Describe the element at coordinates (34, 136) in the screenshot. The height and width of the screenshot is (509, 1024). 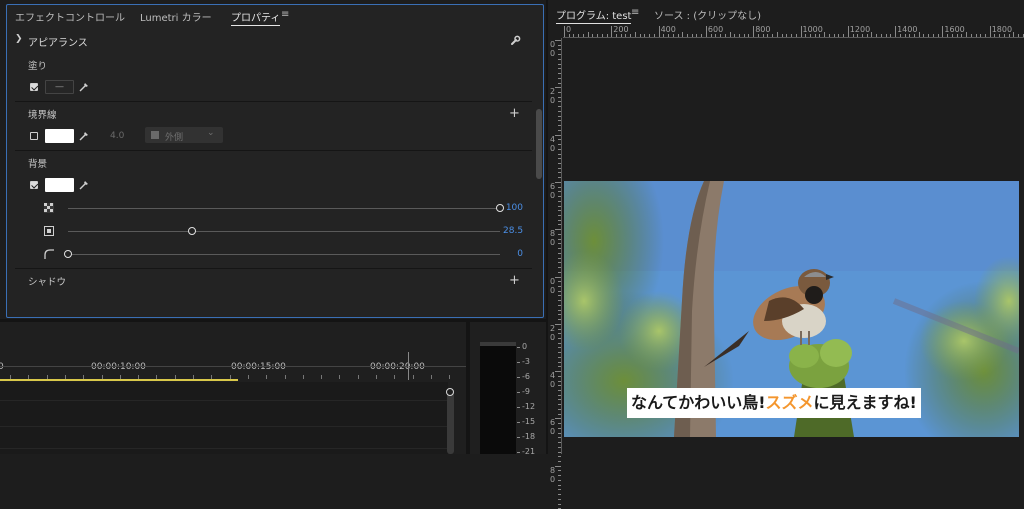
I see `stroke-checkbox` at that location.